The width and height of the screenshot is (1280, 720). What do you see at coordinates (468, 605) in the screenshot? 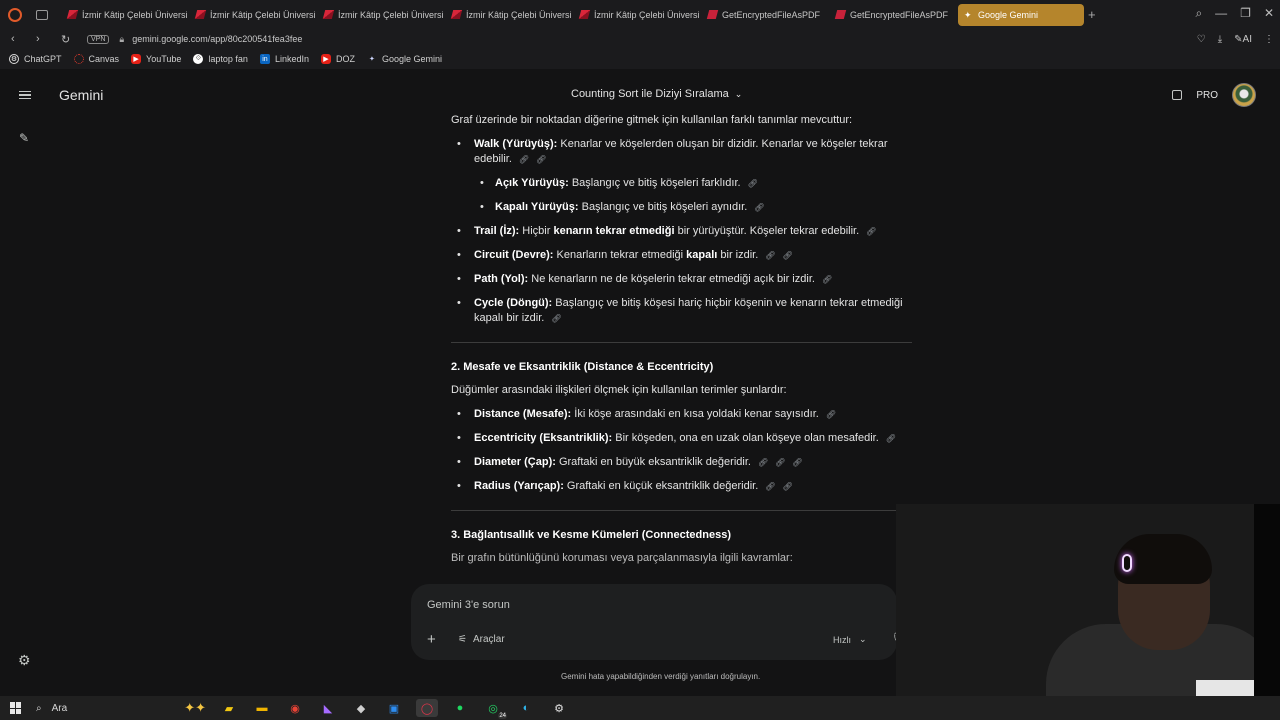
I see `prompt-input: Gemini 3'e sorun` at bounding box center [468, 605].